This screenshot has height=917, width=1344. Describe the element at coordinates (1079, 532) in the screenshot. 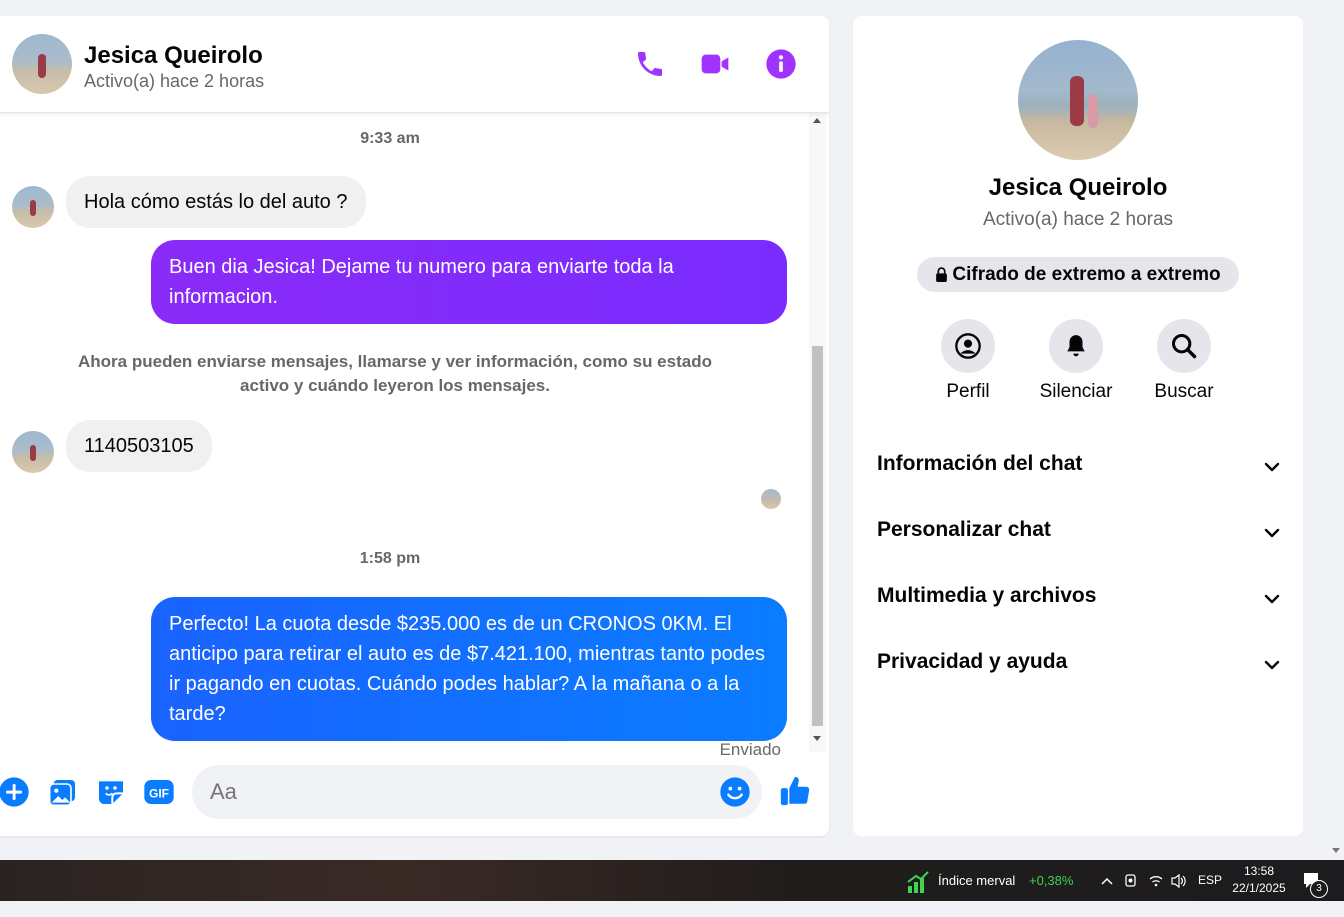

I see `section-customize-chat: Personalizar chat` at that location.